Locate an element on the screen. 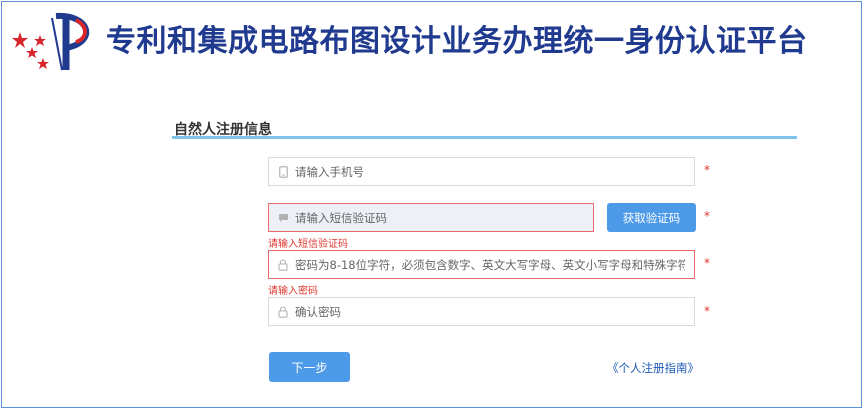 Image resolution: width=865 pixels, height=410 pixels. password-required-mark: * is located at coordinates (707, 263).